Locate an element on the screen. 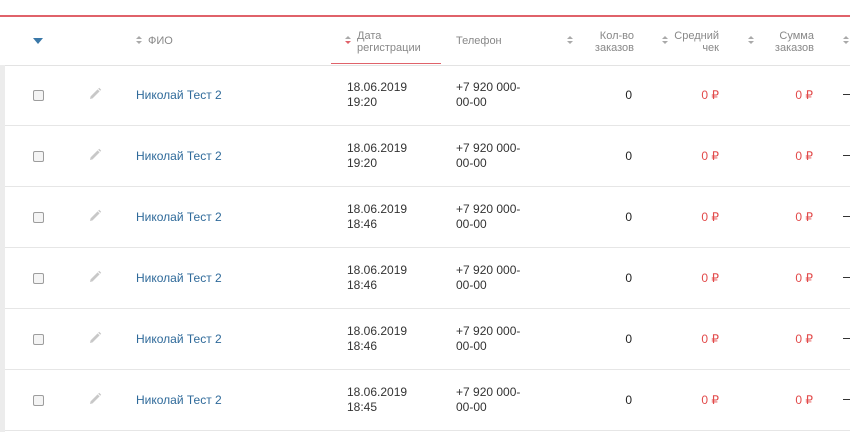 This screenshot has width=850, height=432. column-header-count-label-line2: заказов is located at coordinates (614, 48).